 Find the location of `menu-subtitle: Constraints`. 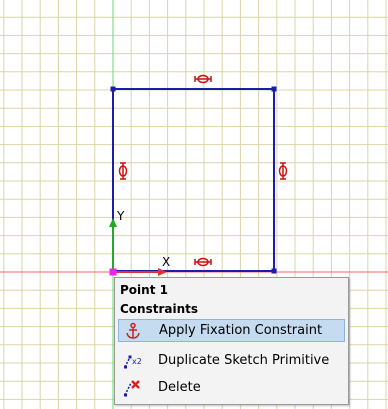

menu-subtitle: Constraints is located at coordinates (159, 309).